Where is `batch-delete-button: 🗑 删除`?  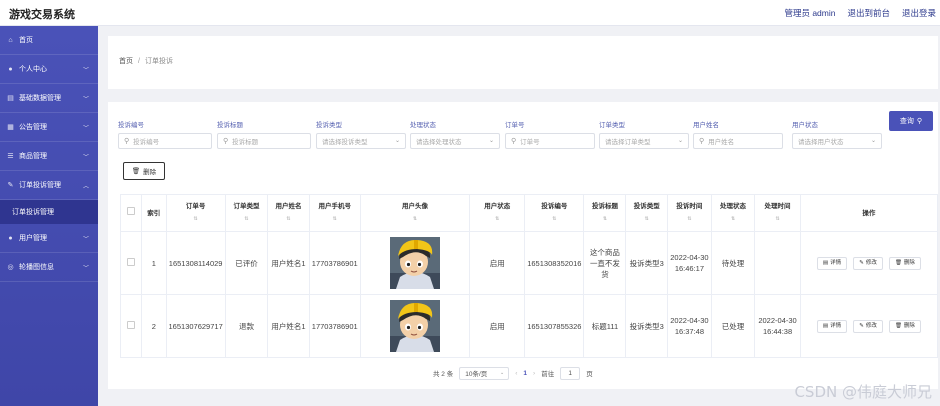
batch-delete-button: 🗑 删除 is located at coordinates (144, 171).